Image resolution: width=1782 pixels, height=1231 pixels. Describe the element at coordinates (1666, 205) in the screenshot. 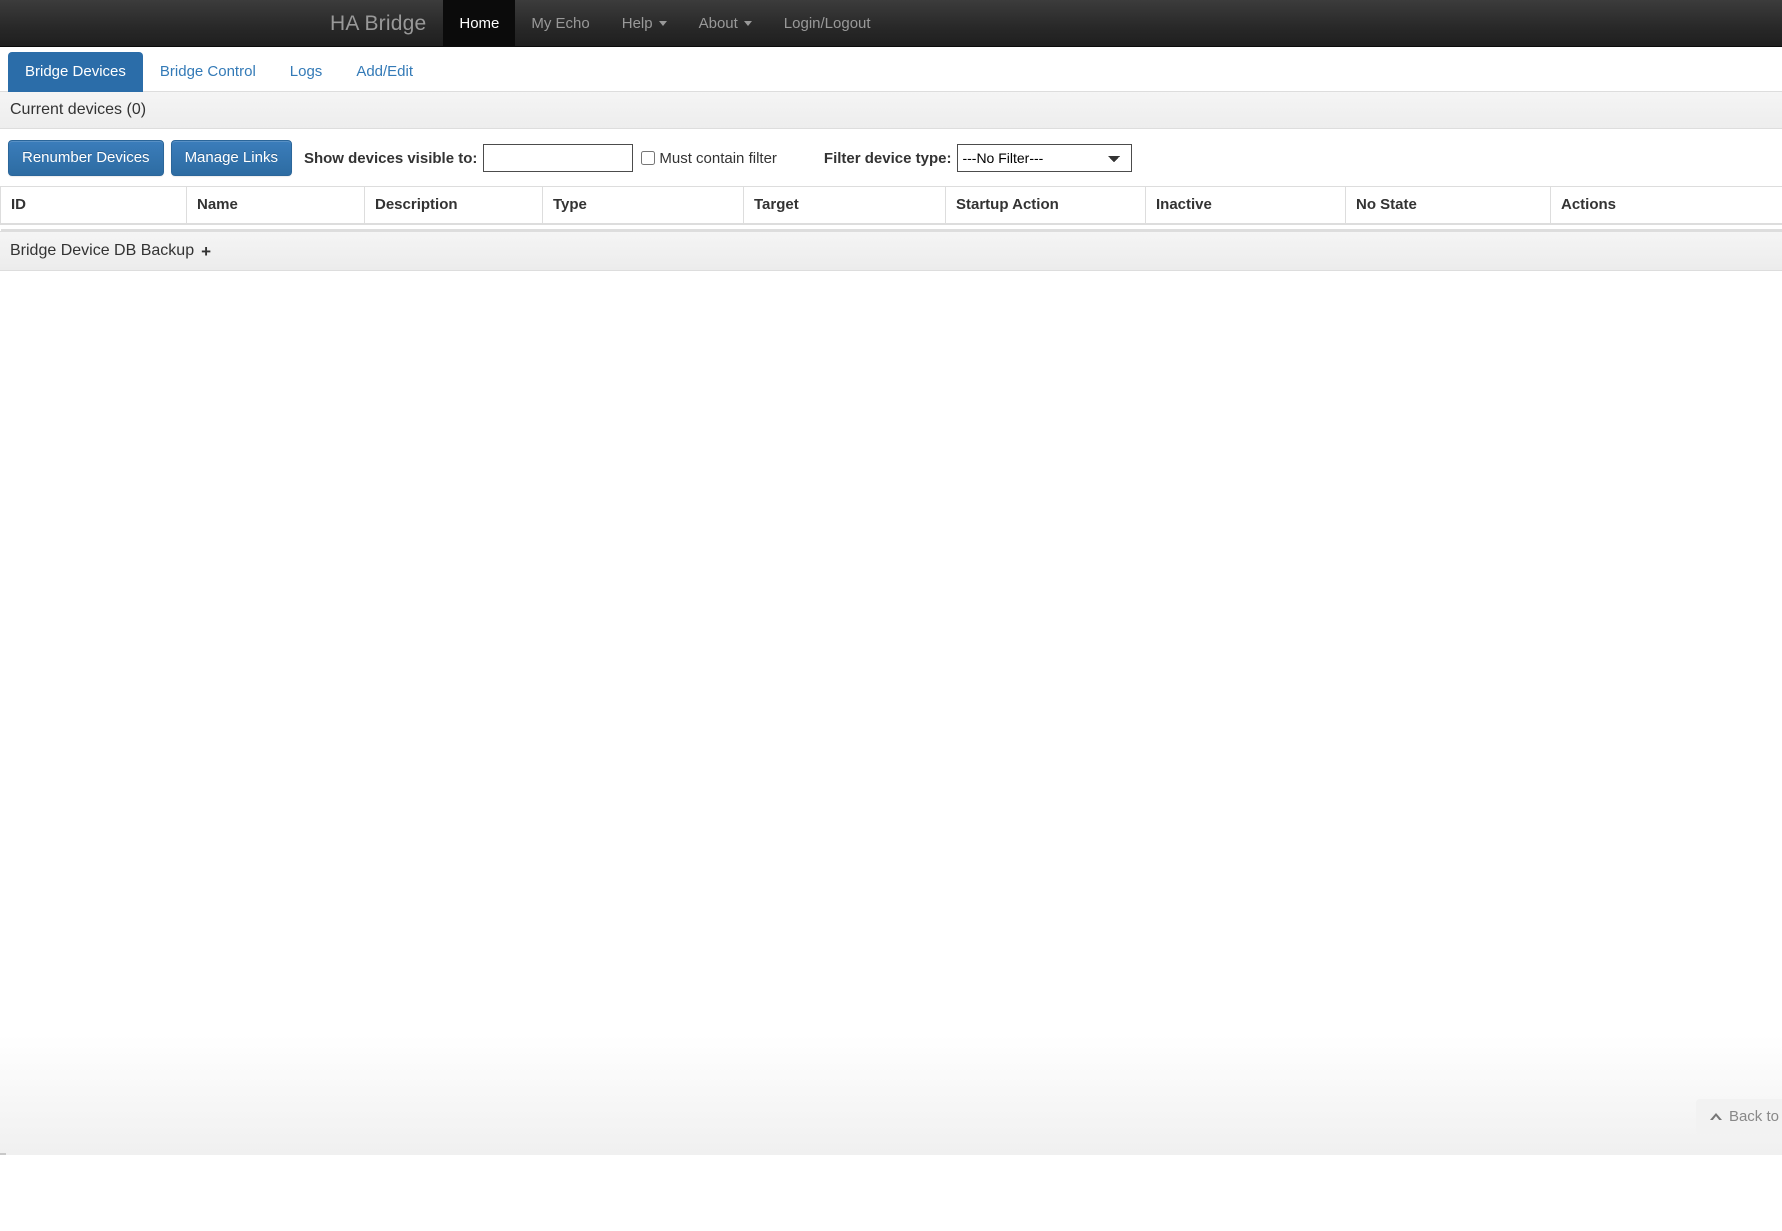

I see `column-header-actions: Actions` at that location.